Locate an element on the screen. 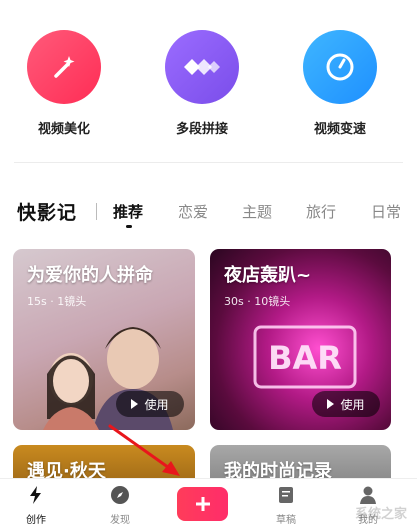  magic-wand-icon is located at coordinates (64, 67).